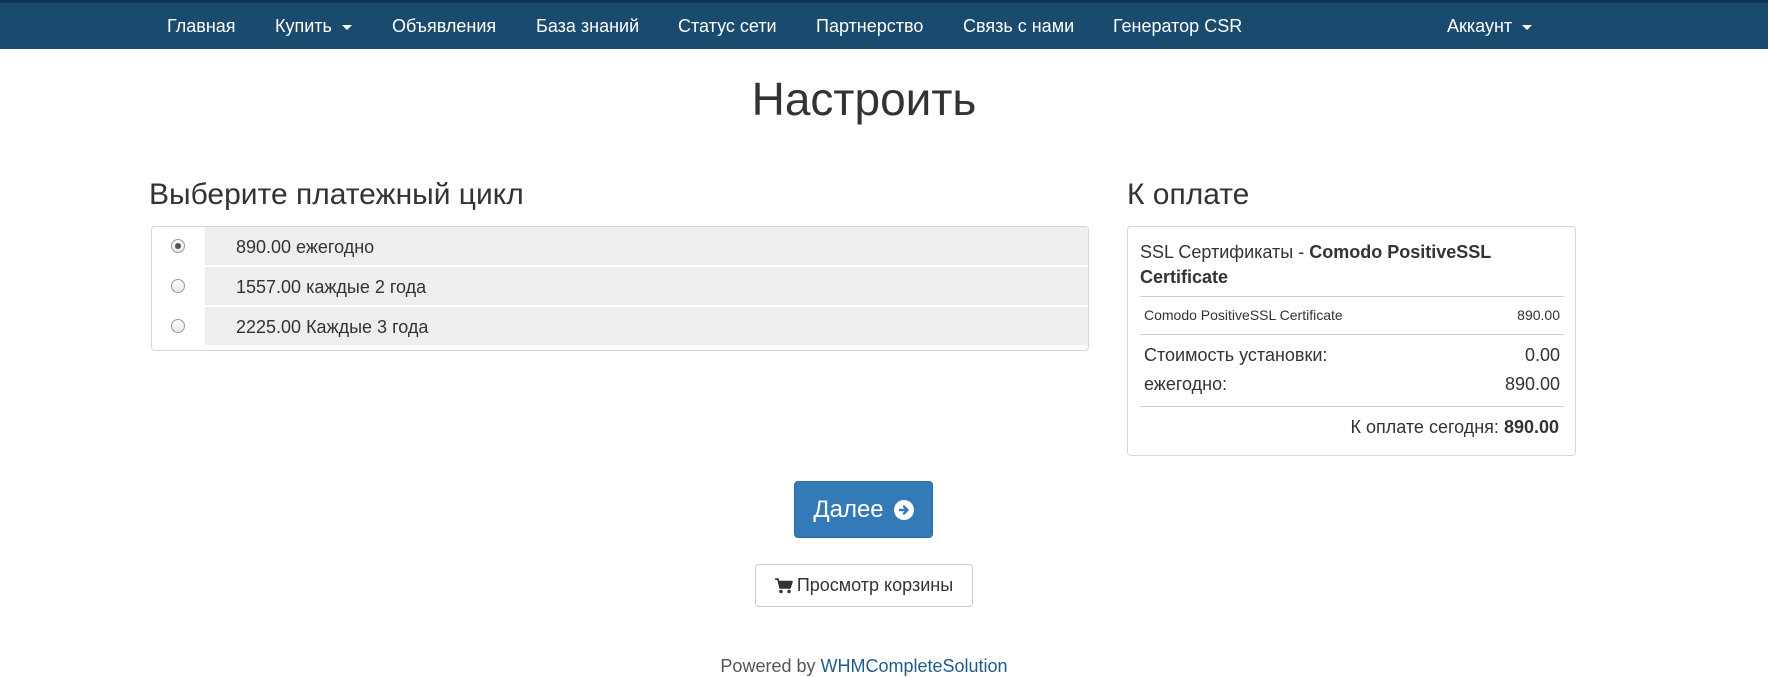 The width and height of the screenshot is (1768, 677). Describe the element at coordinates (201, 26) in the screenshot. I see `nav-home: Главная` at that location.